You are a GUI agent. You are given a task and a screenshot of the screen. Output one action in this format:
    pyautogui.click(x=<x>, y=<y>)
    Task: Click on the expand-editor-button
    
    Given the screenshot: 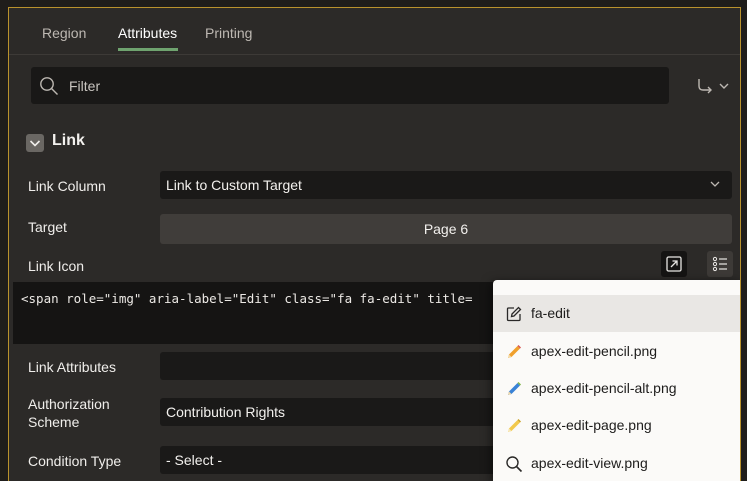 What is the action you would take?
    pyautogui.click(x=674, y=264)
    